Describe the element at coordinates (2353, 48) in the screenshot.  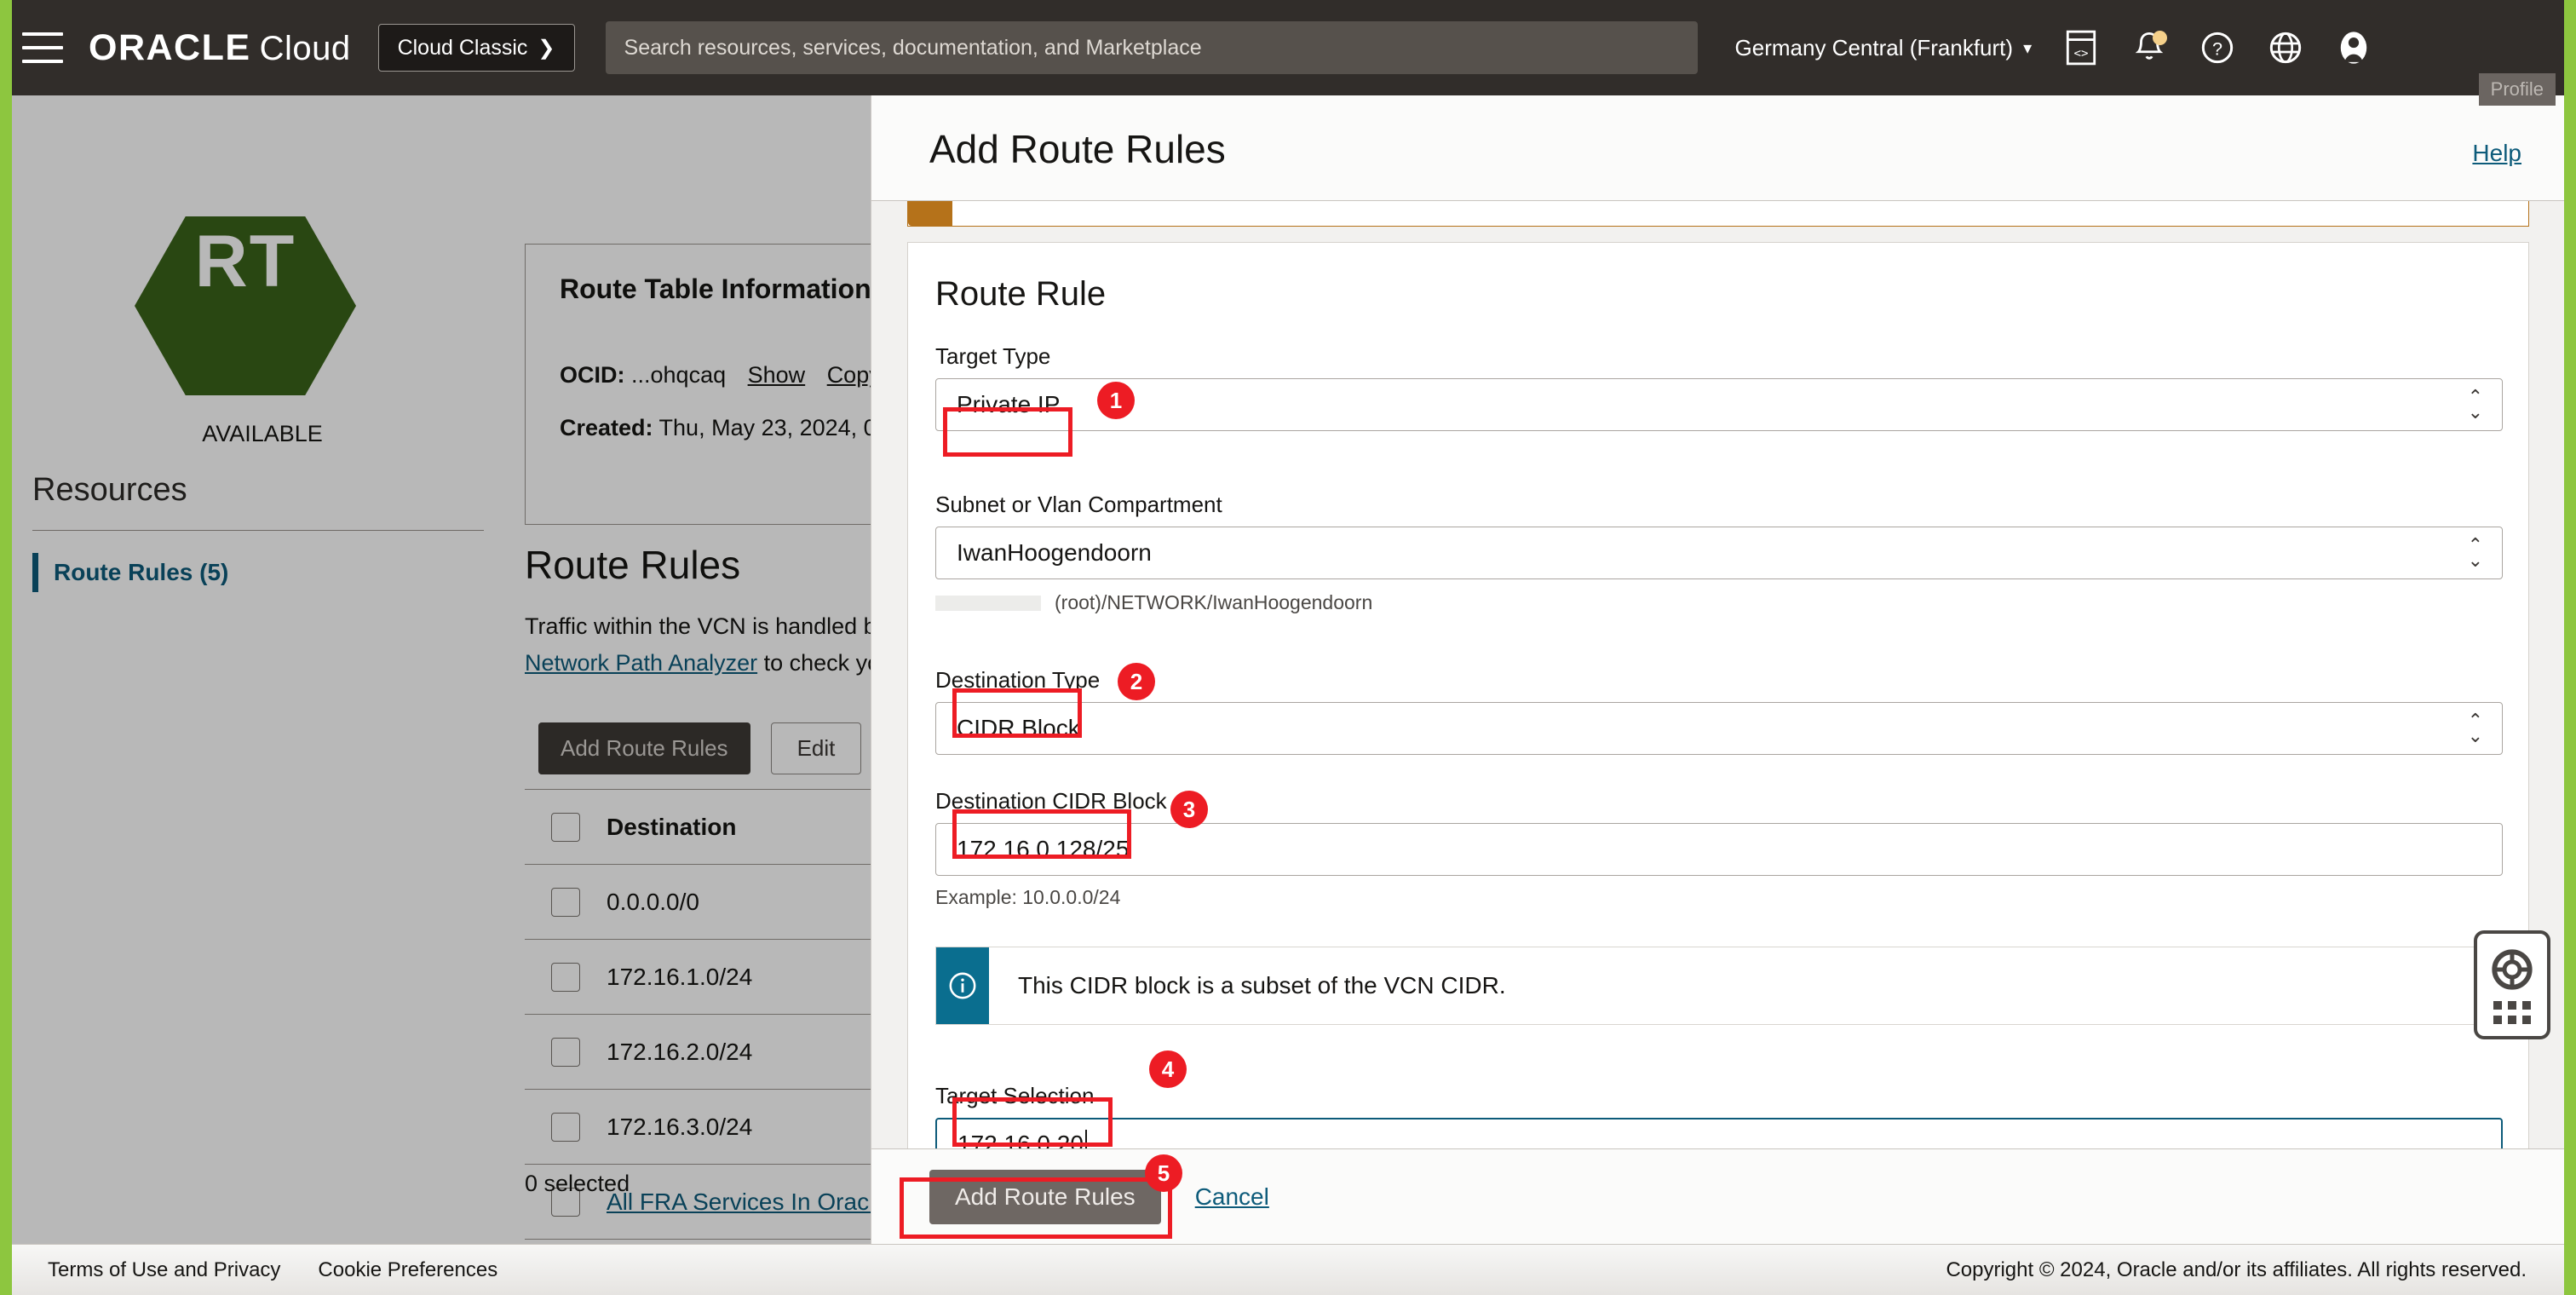
I see `profile-icon` at that location.